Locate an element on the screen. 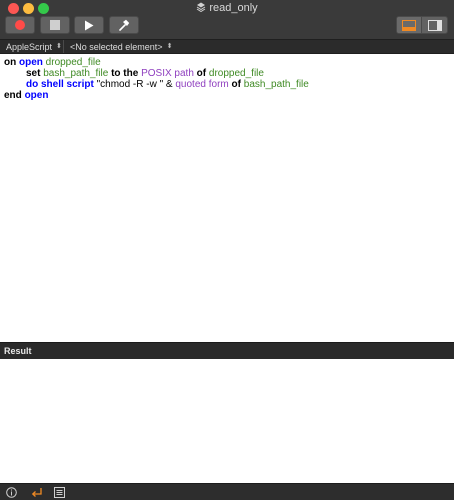 This screenshot has height=500, width=454. element-label: <No selected element> is located at coordinates (116, 46).